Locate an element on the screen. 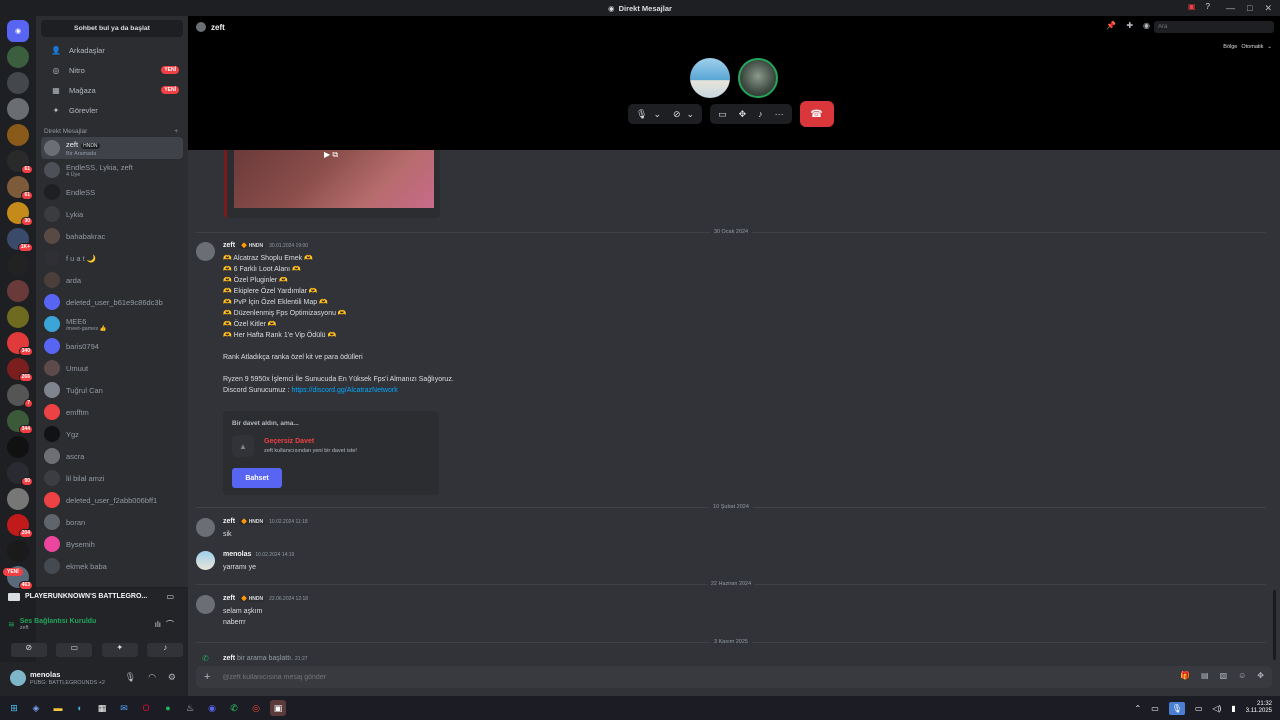 This screenshot has height=720, width=1280. soundboard-icon: ♪ is located at coordinates (760, 114).